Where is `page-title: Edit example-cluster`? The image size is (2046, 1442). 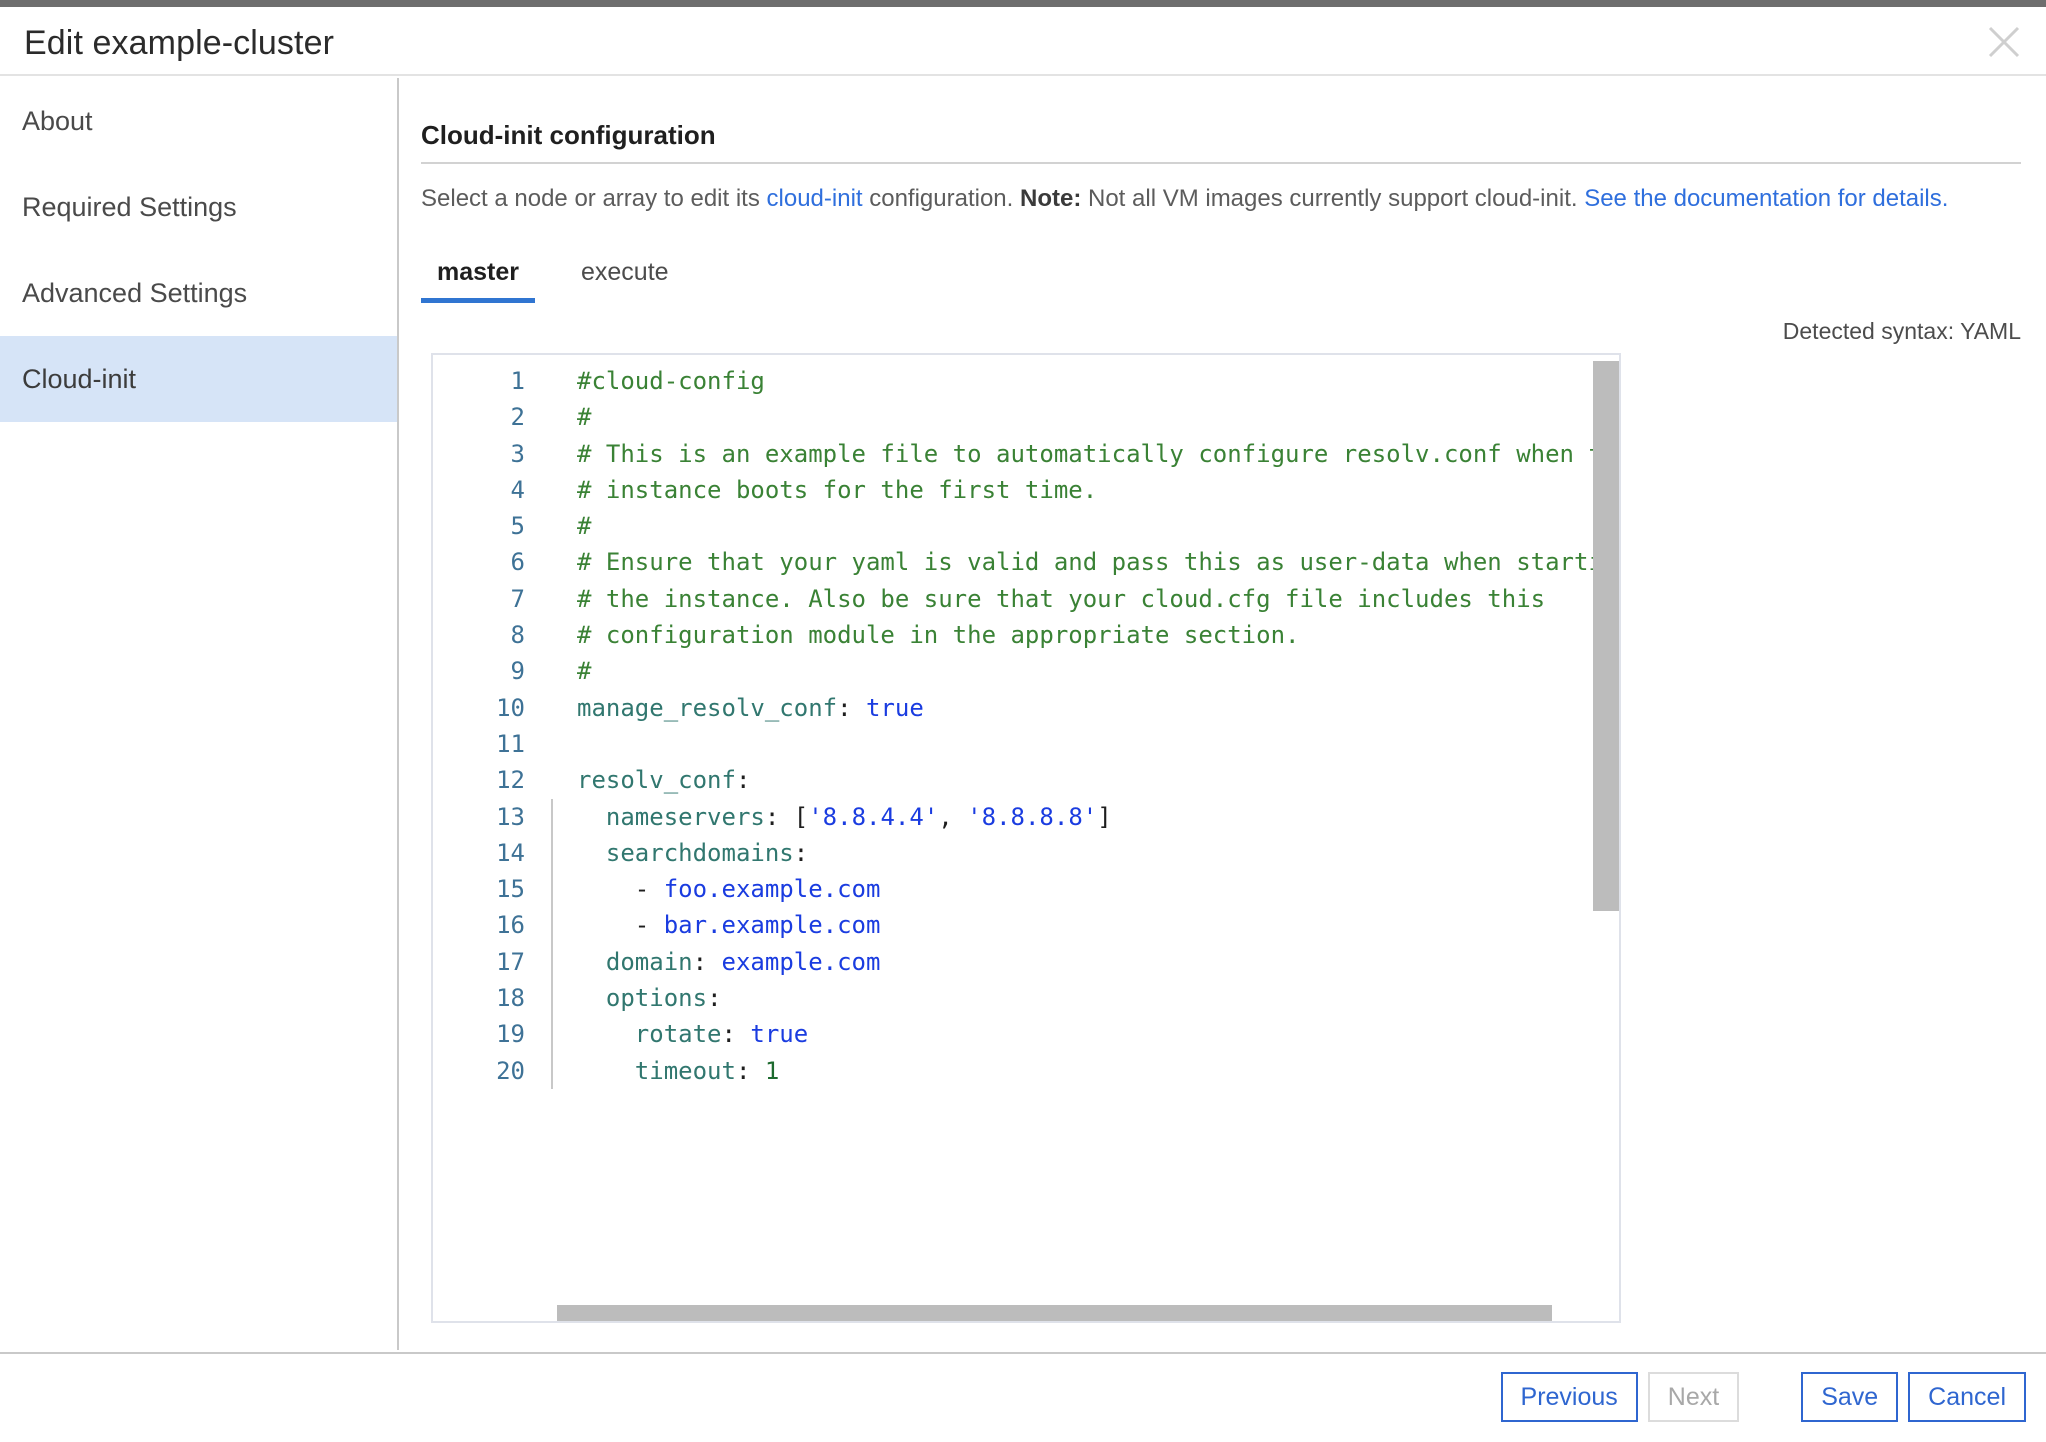 page-title: Edit example-cluster is located at coordinates (179, 43).